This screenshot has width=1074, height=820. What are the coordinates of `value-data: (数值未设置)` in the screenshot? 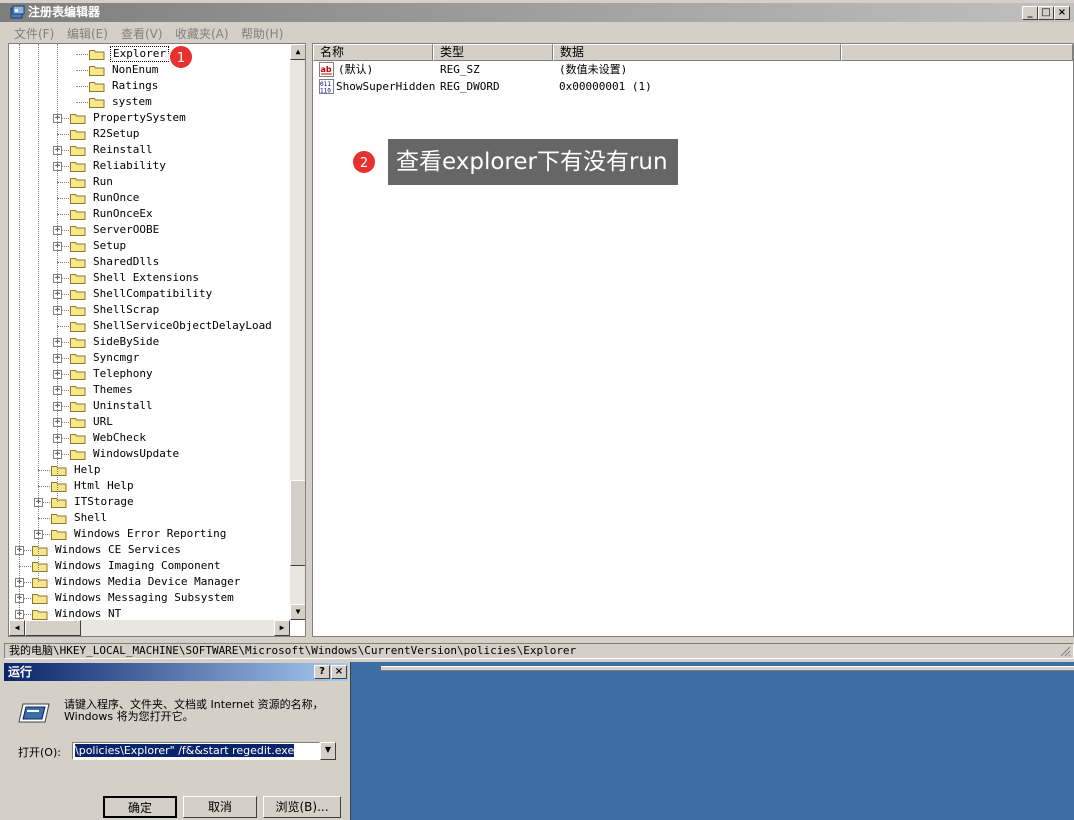 It's located at (593, 69).